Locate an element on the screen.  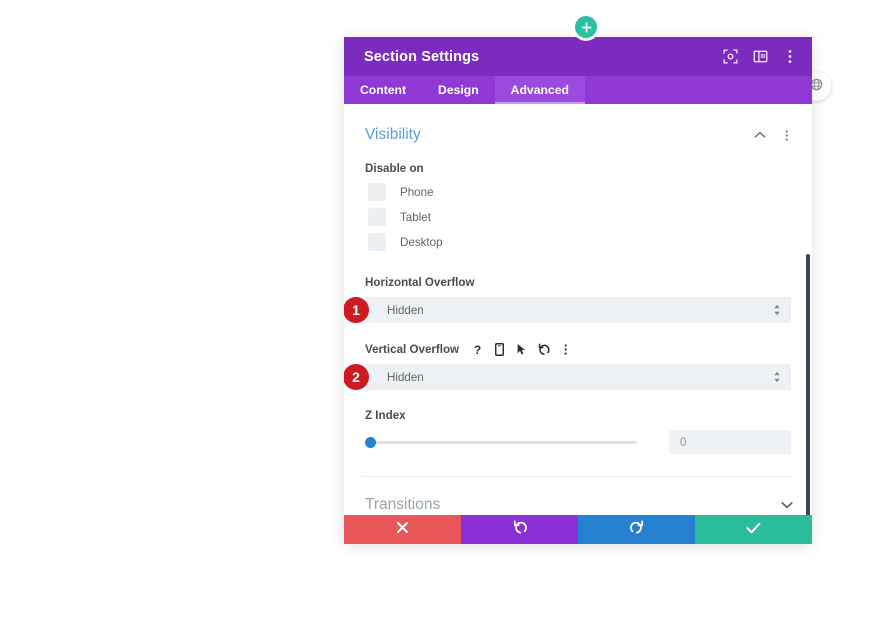
checkbox-label-phone: Phone is located at coordinates (417, 192).